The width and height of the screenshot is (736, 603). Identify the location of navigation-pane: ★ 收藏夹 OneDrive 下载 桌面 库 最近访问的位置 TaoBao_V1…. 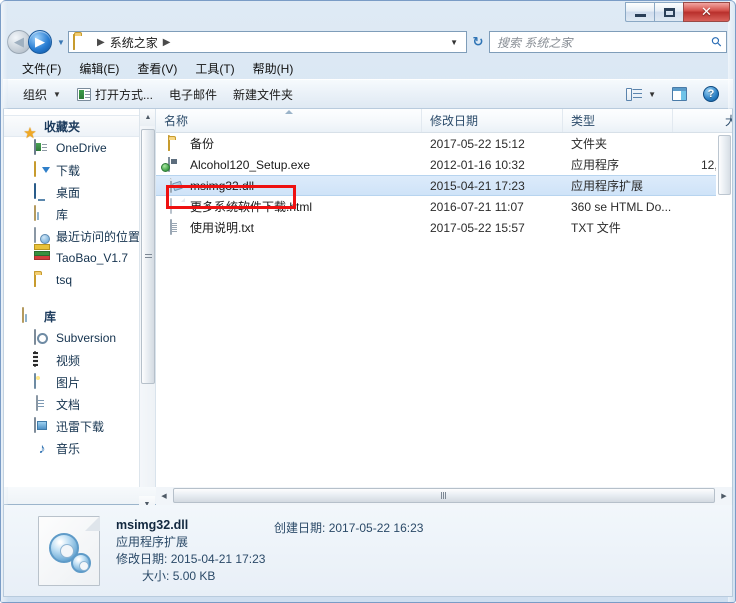
(80, 298).